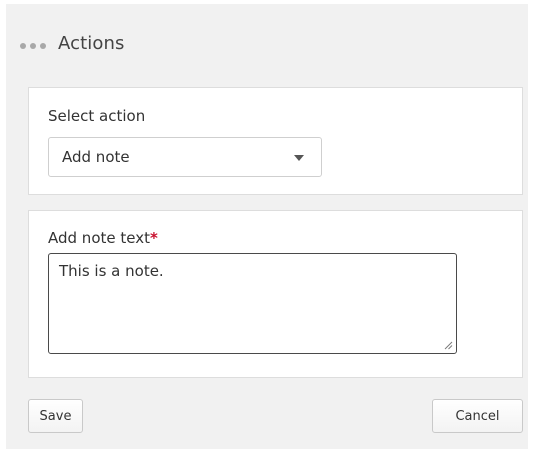 The width and height of the screenshot is (535, 452). What do you see at coordinates (299, 158) in the screenshot?
I see `caret-down-icon` at bounding box center [299, 158].